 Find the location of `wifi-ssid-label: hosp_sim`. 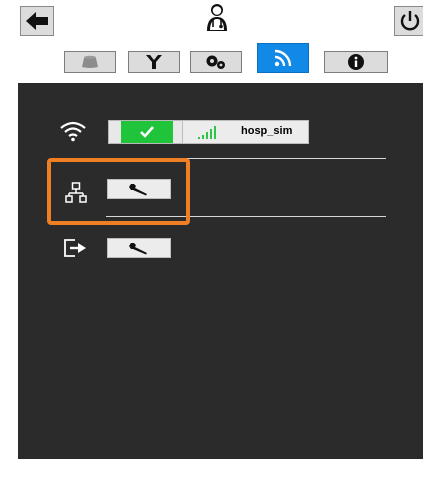

wifi-ssid-label: hosp_sim is located at coordinates (267, 131).